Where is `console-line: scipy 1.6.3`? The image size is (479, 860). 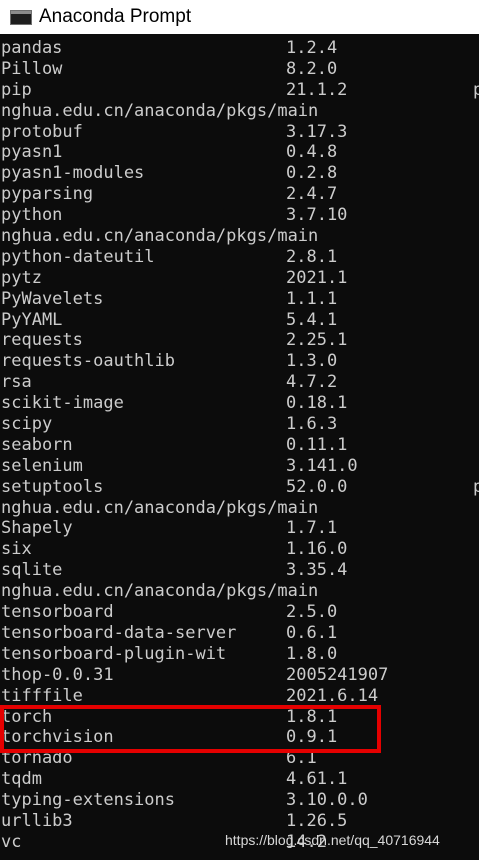 console-line: scipy 1.6.3 is located at coordinates (239, 424).